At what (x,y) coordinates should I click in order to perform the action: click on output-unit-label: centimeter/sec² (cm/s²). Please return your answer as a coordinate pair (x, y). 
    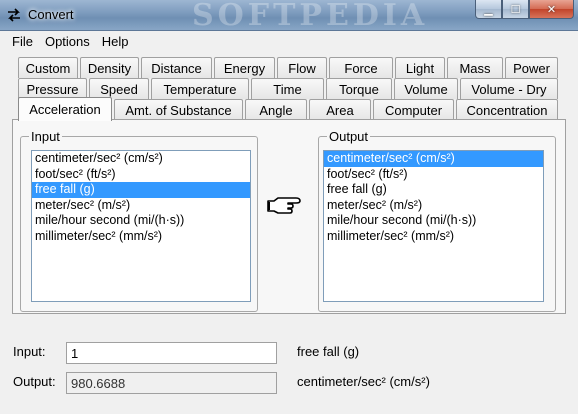
    Looking at the image, I should click on (363, 381).